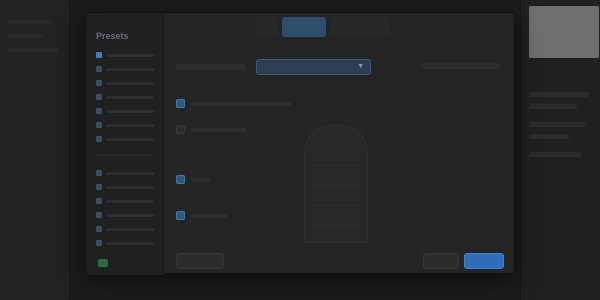  What do you see at coordinates (441, 261) in the screenshot?
I see `cancel-button` at bounding box center [441, 261].